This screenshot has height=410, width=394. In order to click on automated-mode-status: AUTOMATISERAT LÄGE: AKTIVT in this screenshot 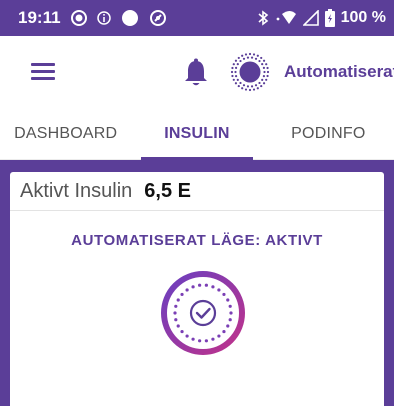, I will do `click(197, 240)`.